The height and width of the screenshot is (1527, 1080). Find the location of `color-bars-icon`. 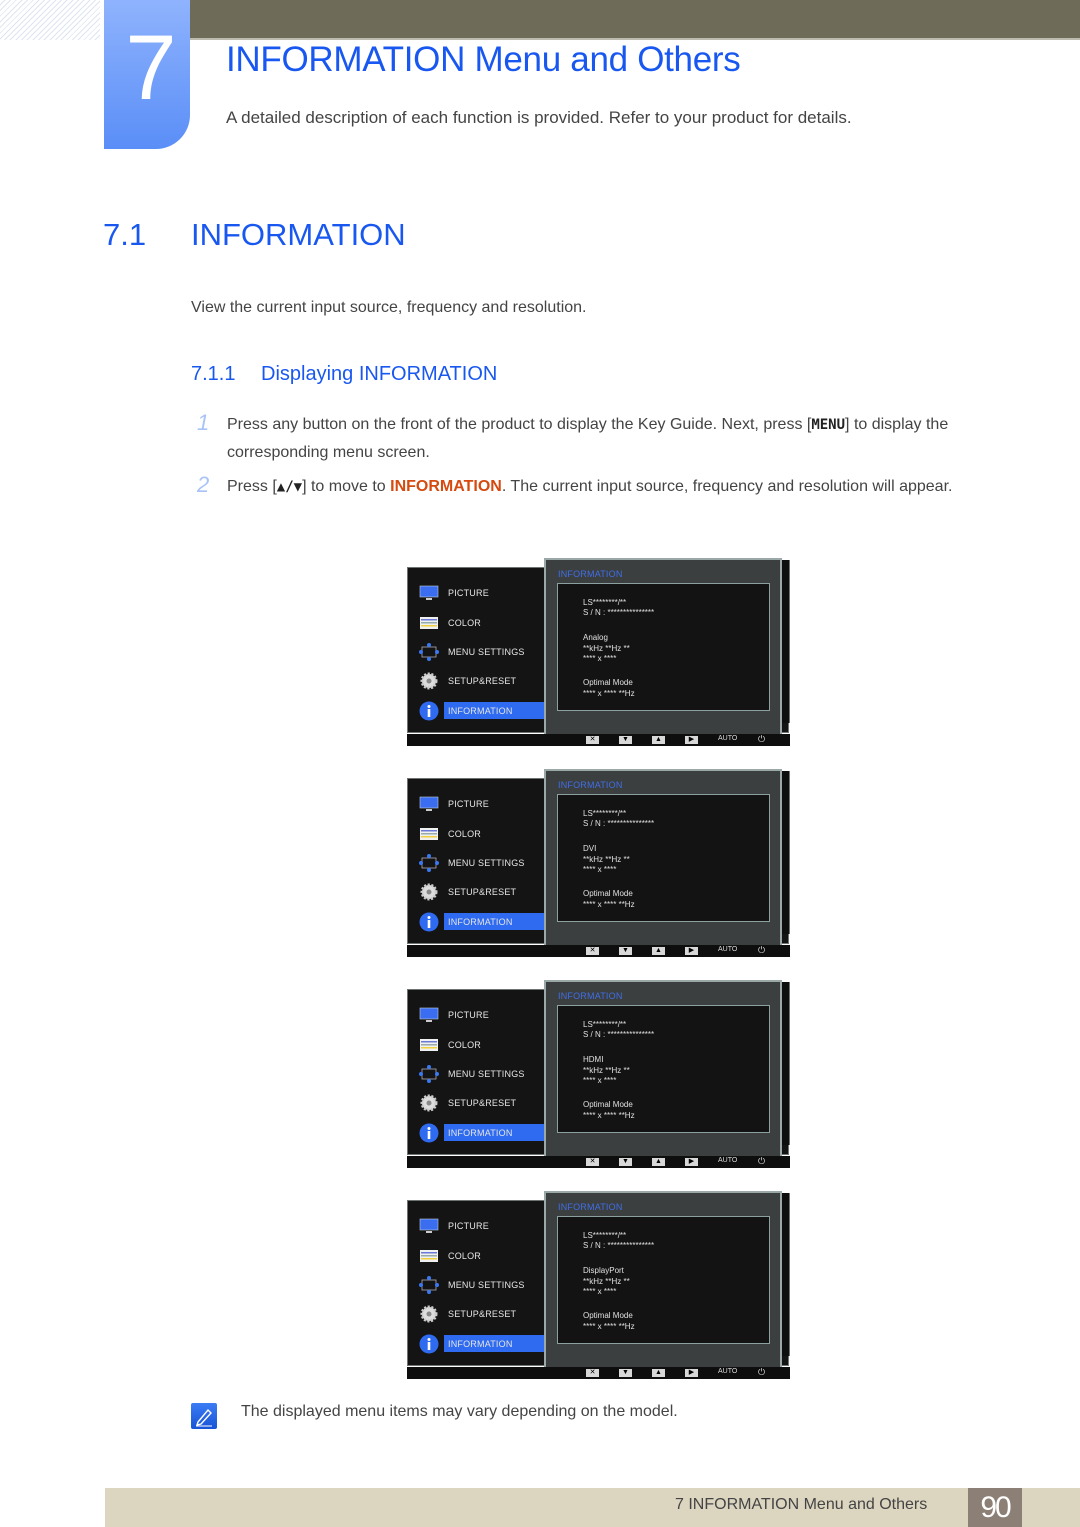

color-bars-icon is located at coordinates (429, 834).